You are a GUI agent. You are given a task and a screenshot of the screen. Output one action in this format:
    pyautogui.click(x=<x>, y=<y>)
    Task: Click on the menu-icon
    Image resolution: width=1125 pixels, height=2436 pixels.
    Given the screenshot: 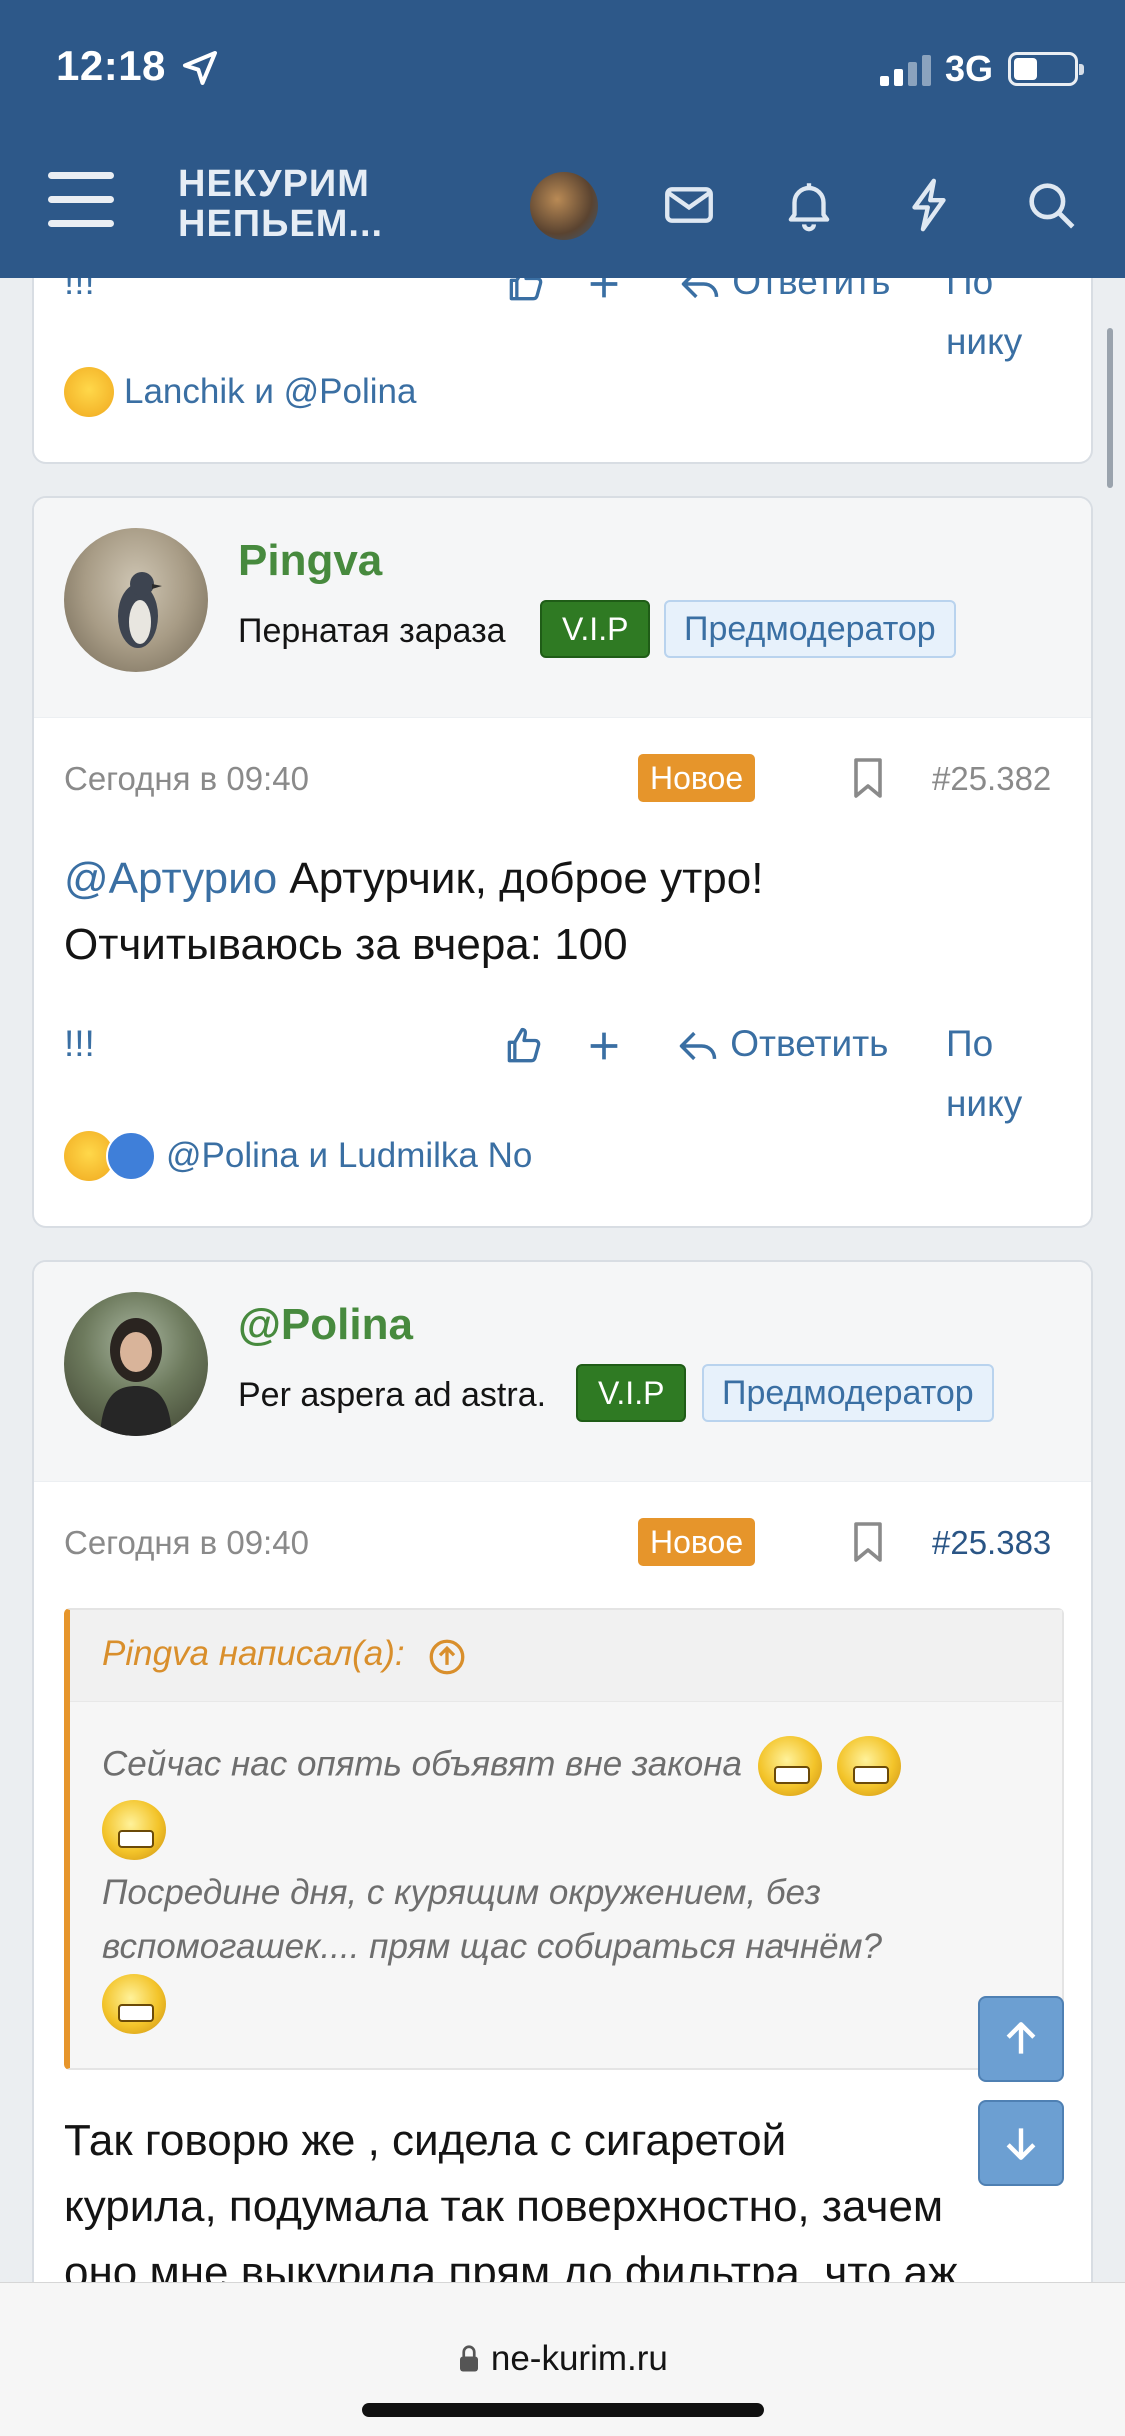 What is the action you would take?
    pyautogui.click(x=81, y=202)
    